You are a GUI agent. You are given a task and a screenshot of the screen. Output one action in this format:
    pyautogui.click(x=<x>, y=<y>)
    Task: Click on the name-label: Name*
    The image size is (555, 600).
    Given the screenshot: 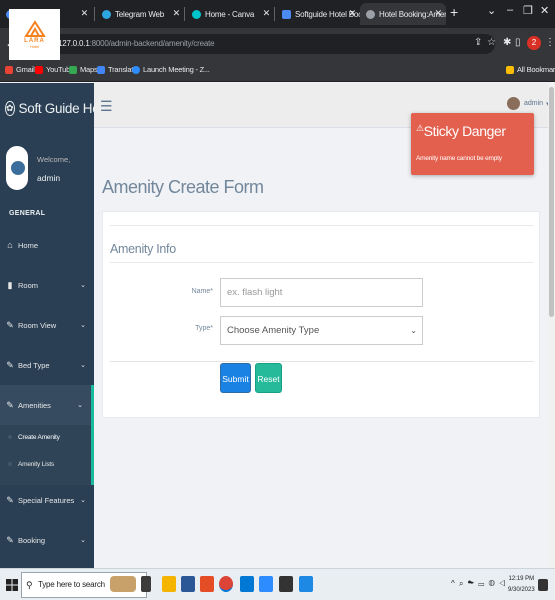 What is the action you would take?
    pyautogui.click(x=202, y=291)
    